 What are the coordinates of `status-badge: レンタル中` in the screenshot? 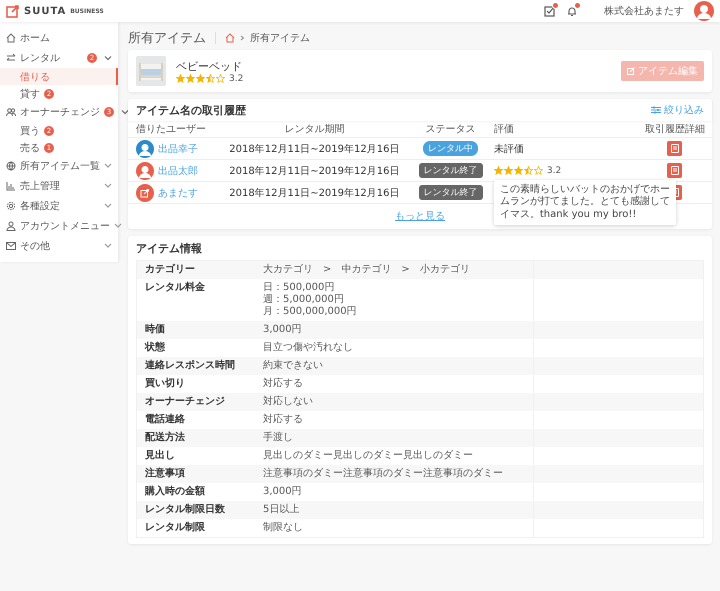 It's located at (450, 148).